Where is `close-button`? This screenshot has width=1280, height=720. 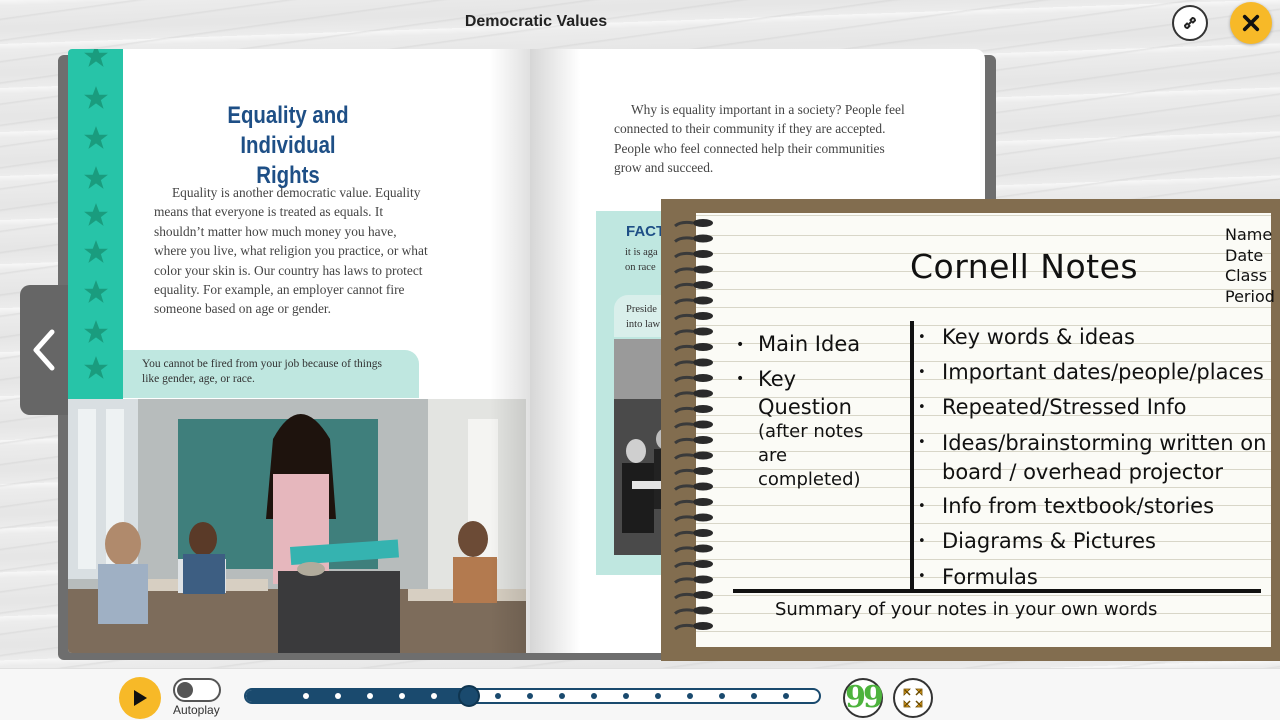
close-button is located at coordinates (1251, 23).